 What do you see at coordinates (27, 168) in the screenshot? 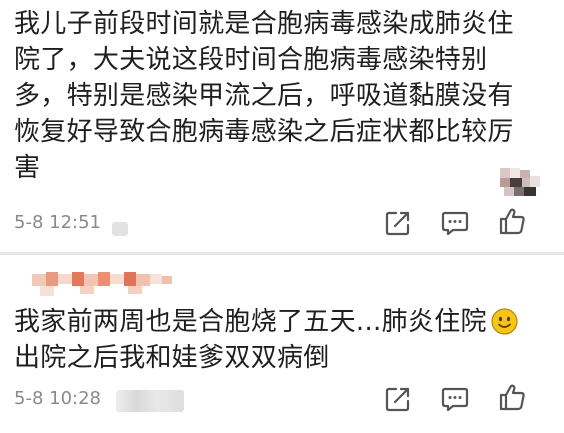
I see `comment-text-line: 害` at bounding box center [27, 168].